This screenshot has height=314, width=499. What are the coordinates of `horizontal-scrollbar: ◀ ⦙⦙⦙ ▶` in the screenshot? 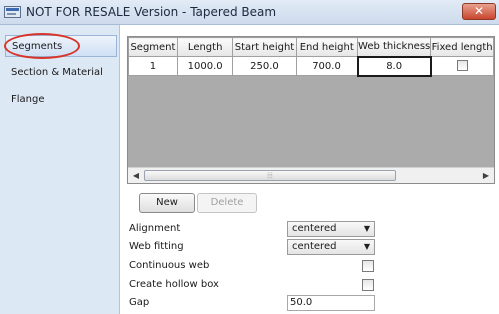 It's located at (311, 175).